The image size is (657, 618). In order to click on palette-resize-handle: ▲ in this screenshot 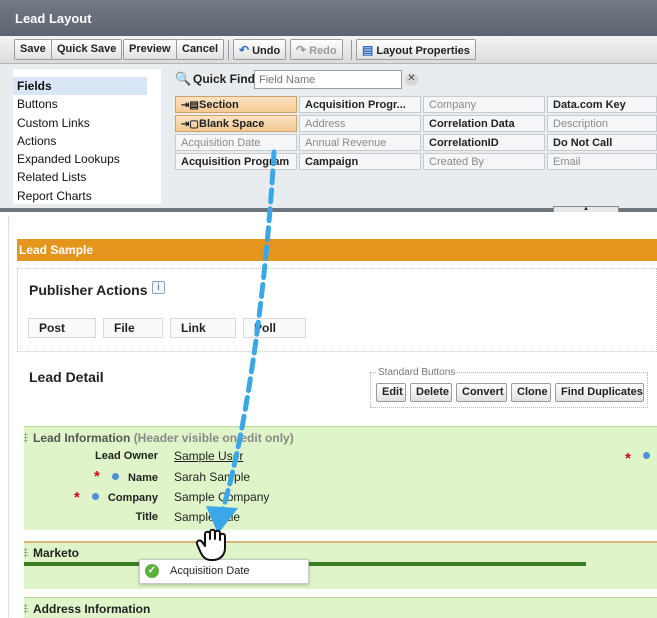, I will do `click(586, 209)`.